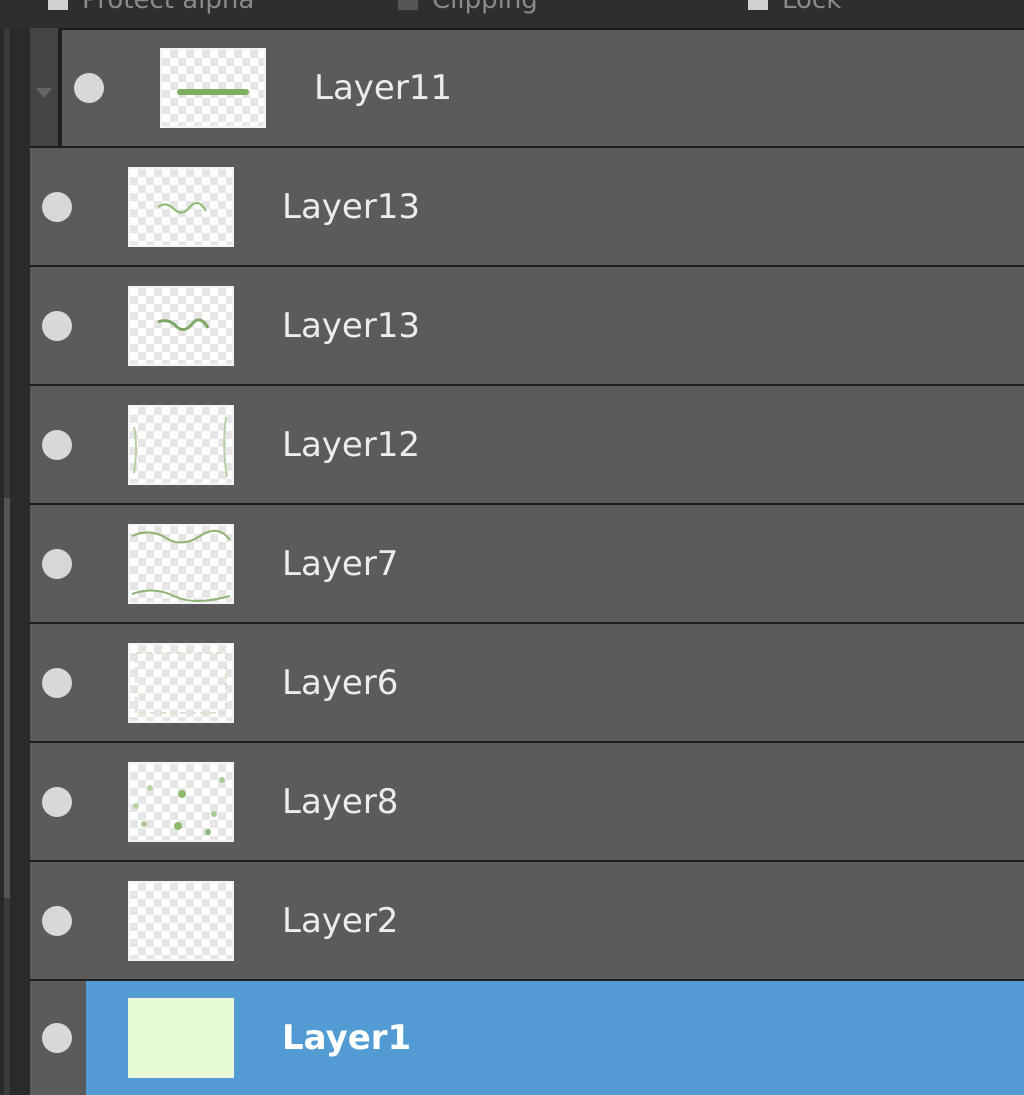  What do you see at coordinates (45, 87) in the screenshot?
I see `folder-collapse-handle` at bounding box center [45, 87].